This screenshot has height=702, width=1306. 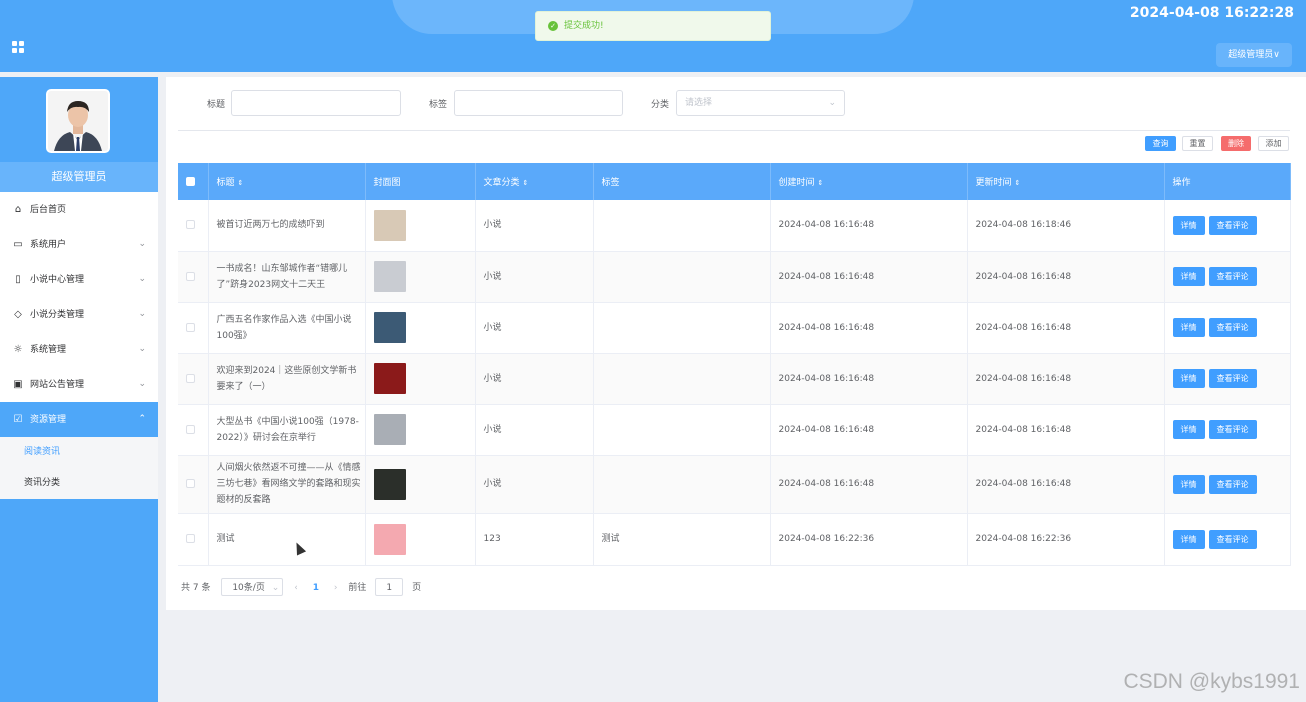 I want to click on column-header-actions: 操作, so click(x=1227, y=181).